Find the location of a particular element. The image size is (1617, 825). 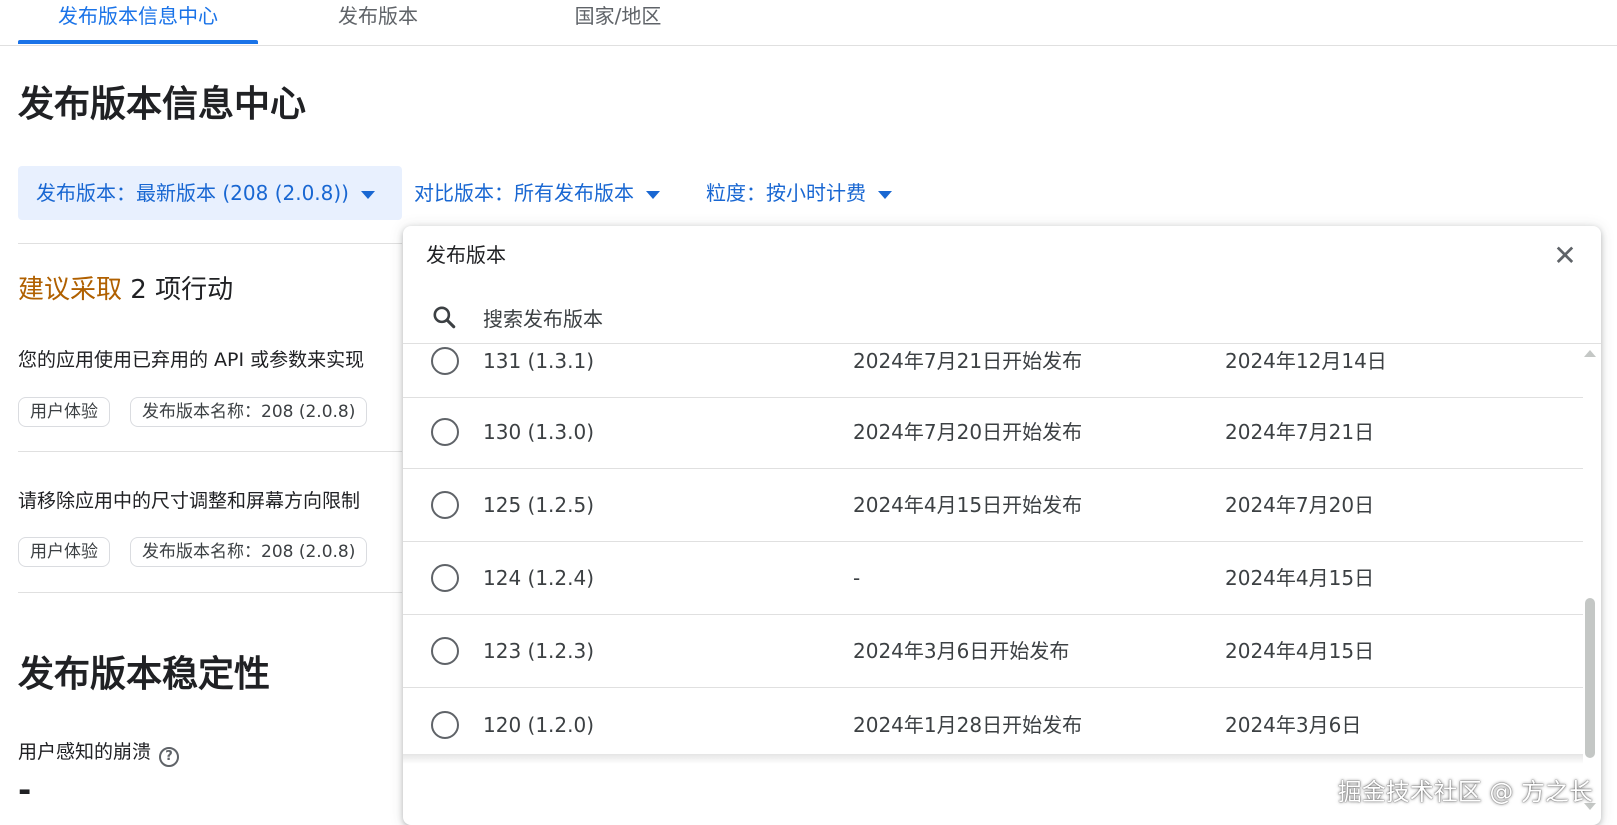

crash-label-text: 用户感知的崩溃 is located at coordinates (85, 752).